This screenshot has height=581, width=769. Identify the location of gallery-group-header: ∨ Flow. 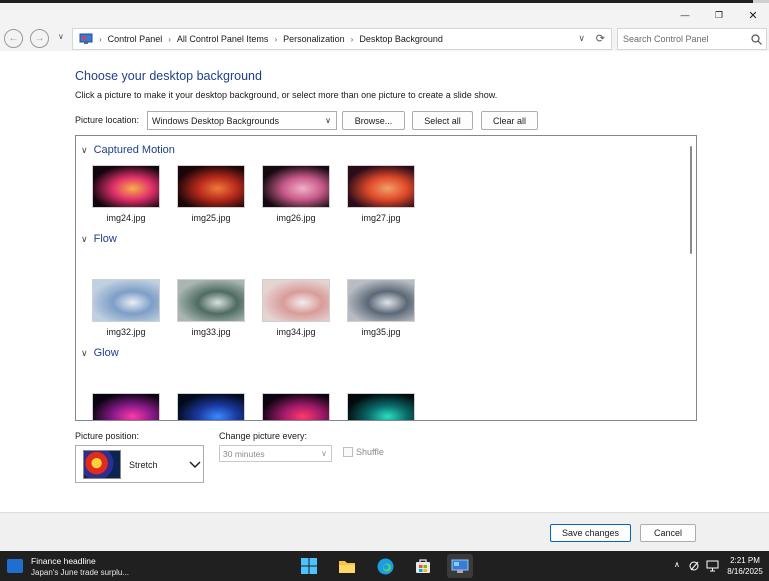
(99, 239).